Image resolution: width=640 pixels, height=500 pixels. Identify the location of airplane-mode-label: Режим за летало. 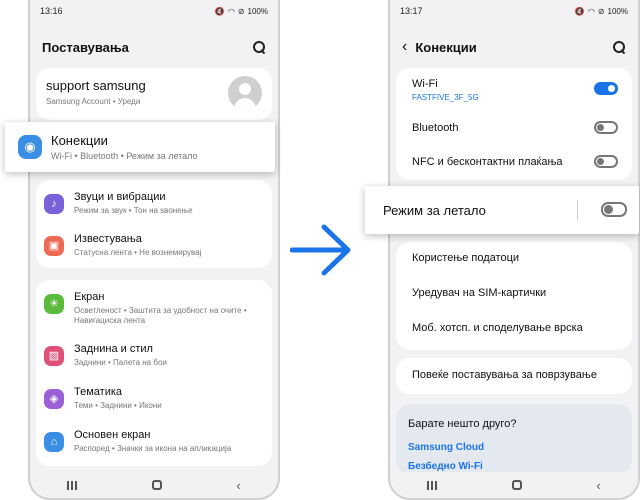
(434, 210).